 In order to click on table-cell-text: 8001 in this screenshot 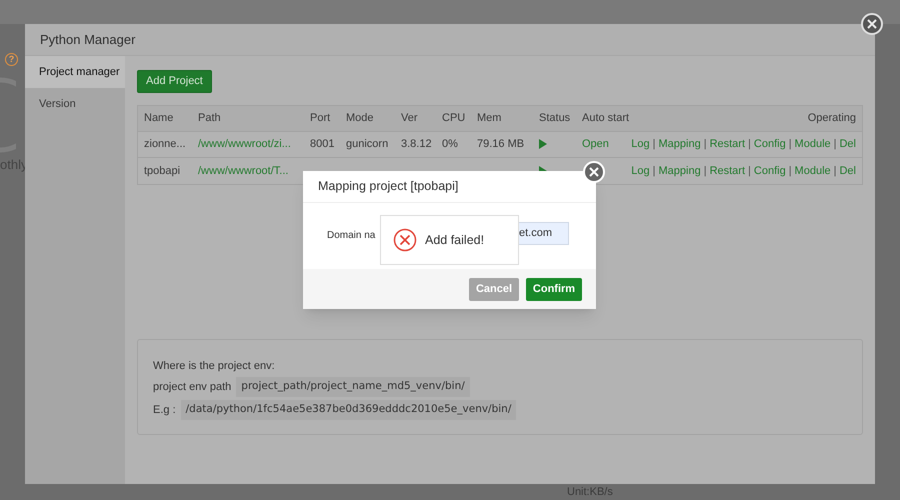, I will do `click(323, 144)`.